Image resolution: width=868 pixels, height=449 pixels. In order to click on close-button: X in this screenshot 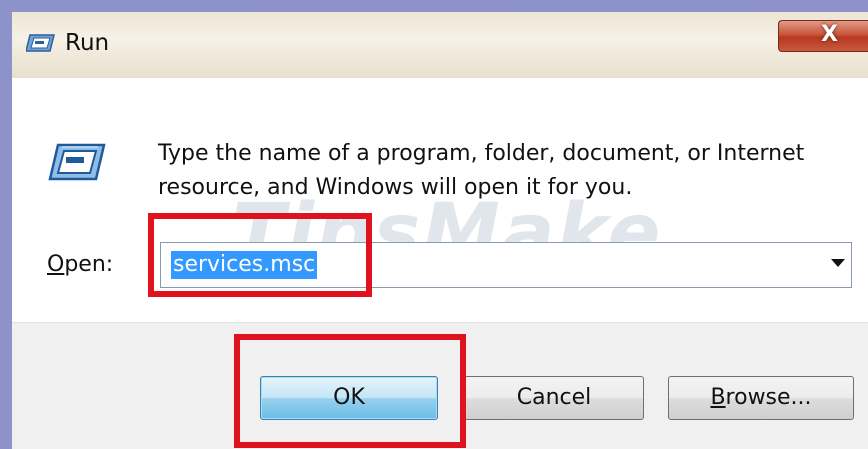, I will do `click(823, 36)`.